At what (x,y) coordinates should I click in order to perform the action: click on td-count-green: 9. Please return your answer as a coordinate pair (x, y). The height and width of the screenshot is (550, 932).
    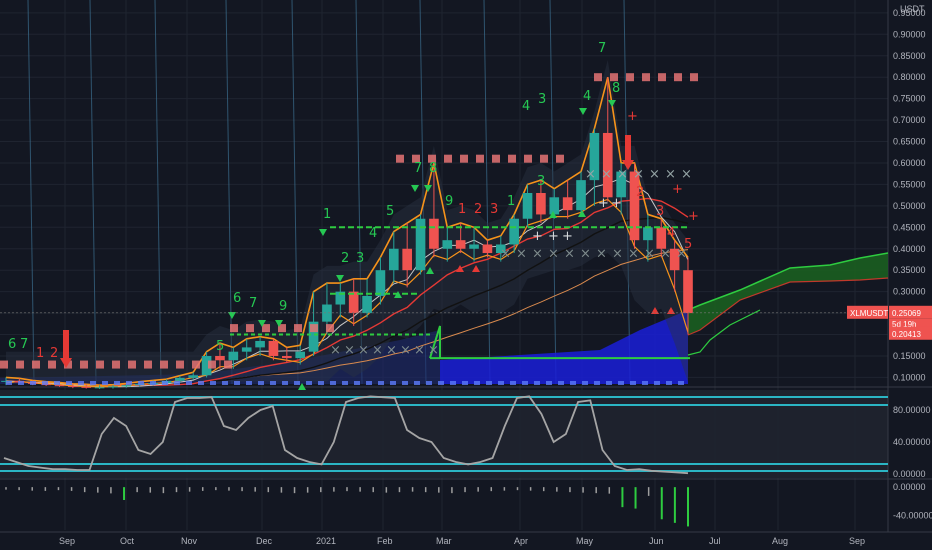
    Looking at the image, I should click on (283, 306).